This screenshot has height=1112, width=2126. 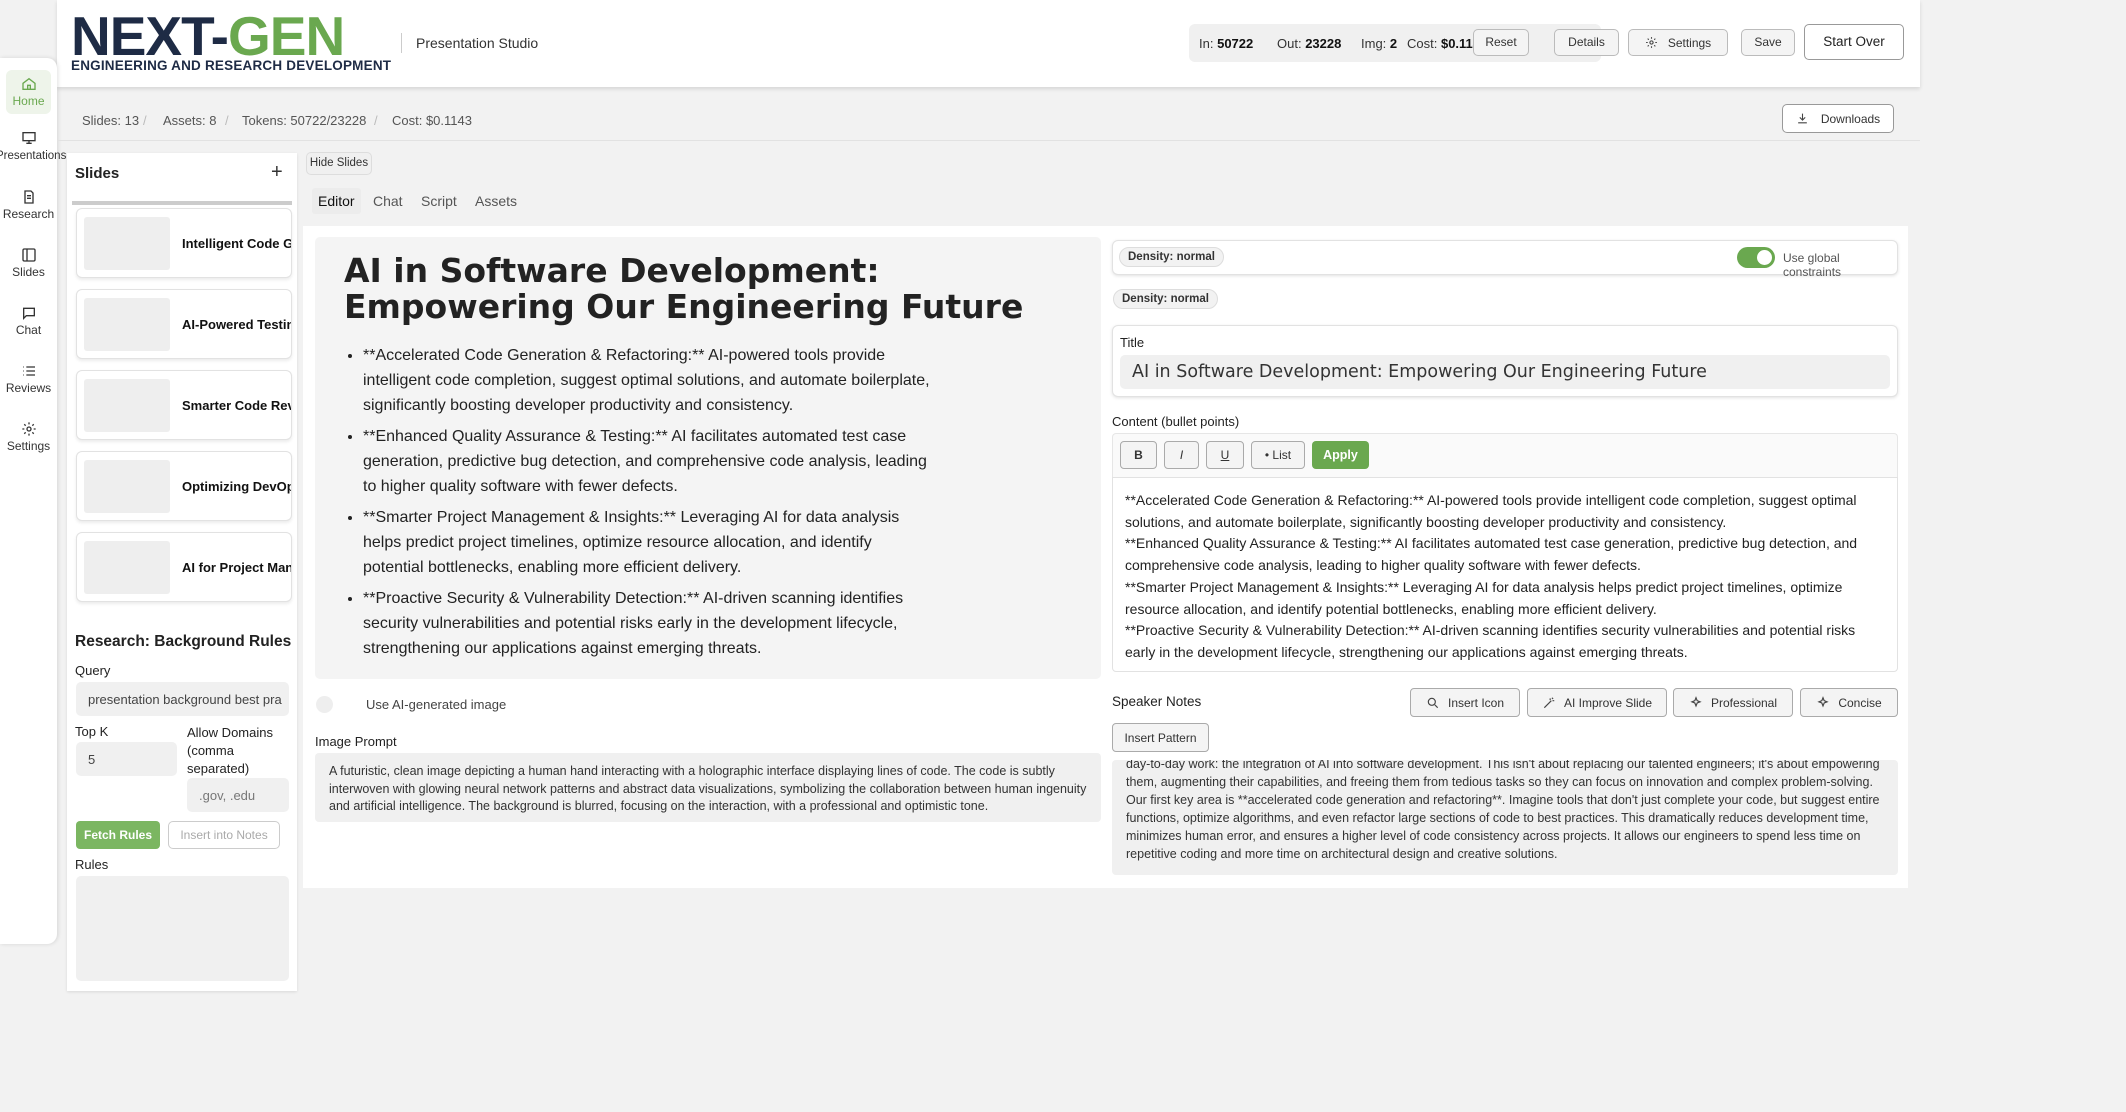 What do you see at coordinates (28, 437) in the screenshot?
I see `rail-item-settings: Settings` at bounding box center [28, 437].